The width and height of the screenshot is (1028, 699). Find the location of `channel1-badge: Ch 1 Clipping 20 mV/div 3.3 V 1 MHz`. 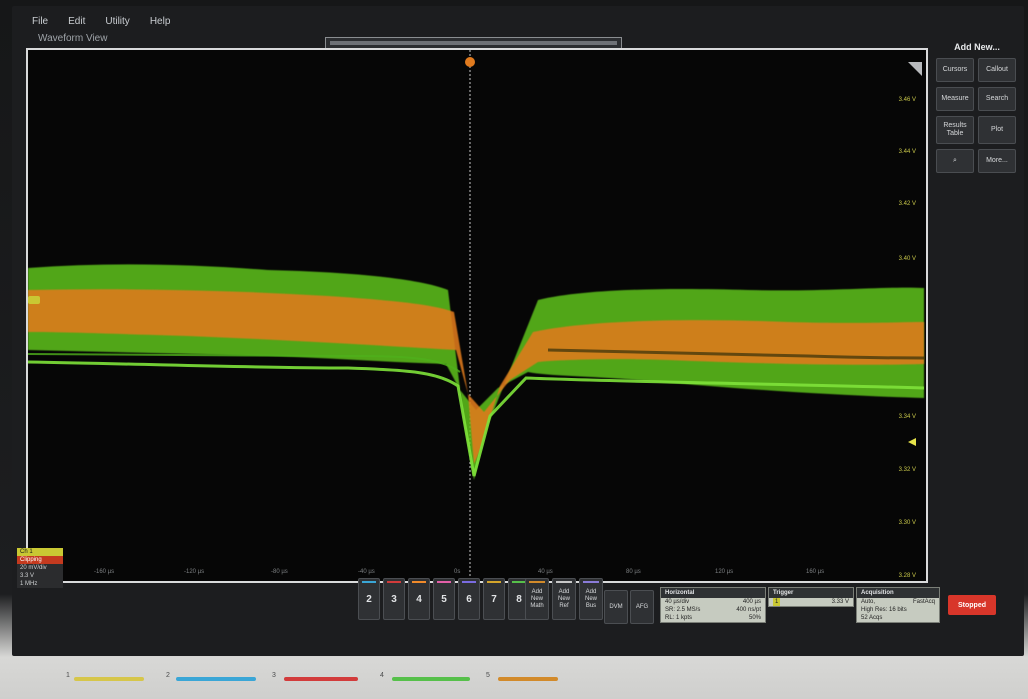

channel1-badge: Ch 1 Clipping 20 mV/div 3.3 V 1 MHz is located at coordinates (40, 568).